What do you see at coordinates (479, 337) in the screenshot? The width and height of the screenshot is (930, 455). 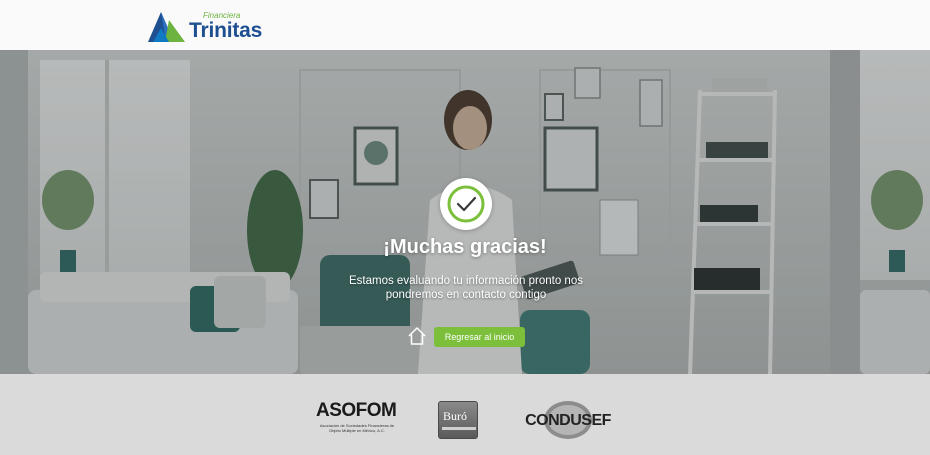 I see `back-to-home-button: Regresar al inicio` at bounding box center [479, 337].